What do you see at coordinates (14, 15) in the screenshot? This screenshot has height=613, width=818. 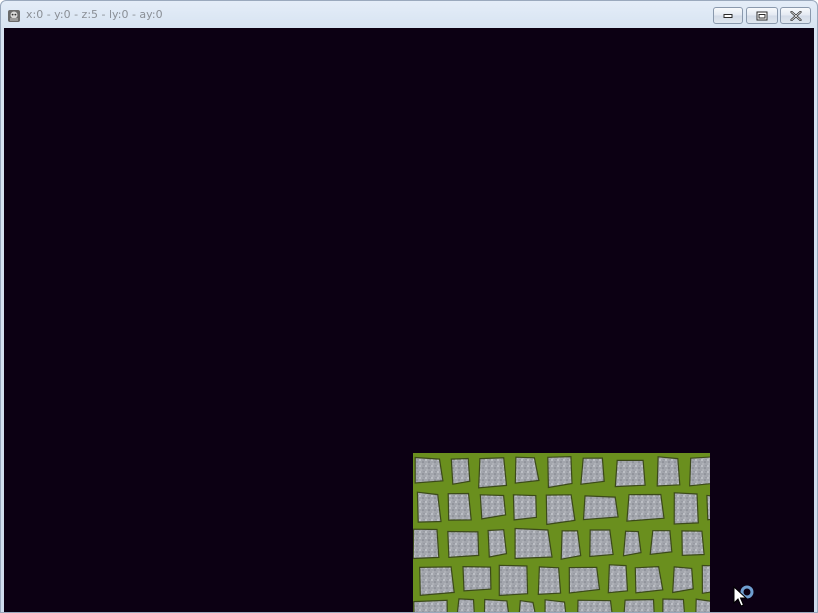 I see `app-icon` at bounding box center [14, 15].